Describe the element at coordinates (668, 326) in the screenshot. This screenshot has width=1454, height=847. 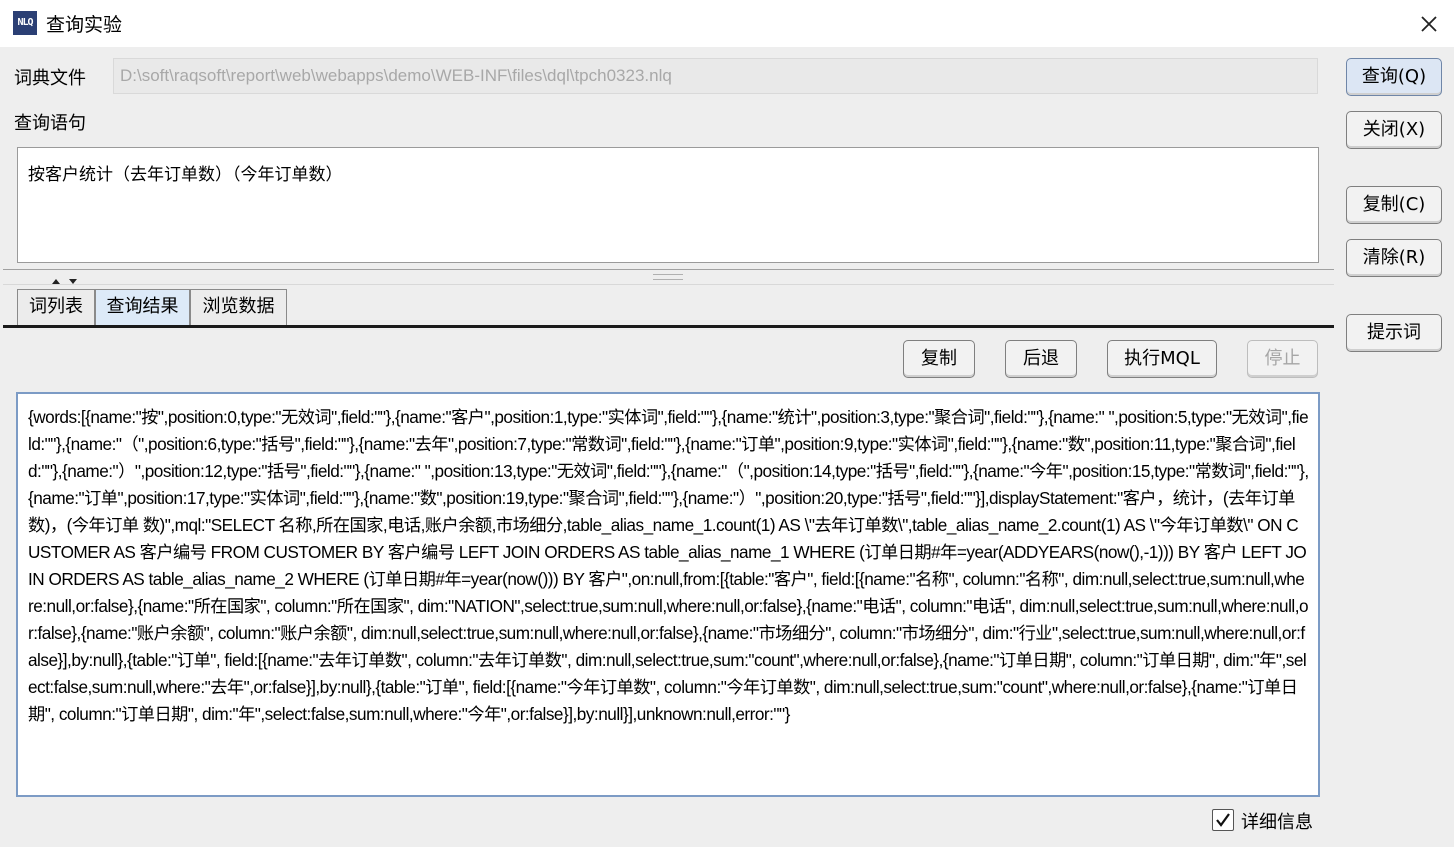
I see `tab-strip-border` at that location.